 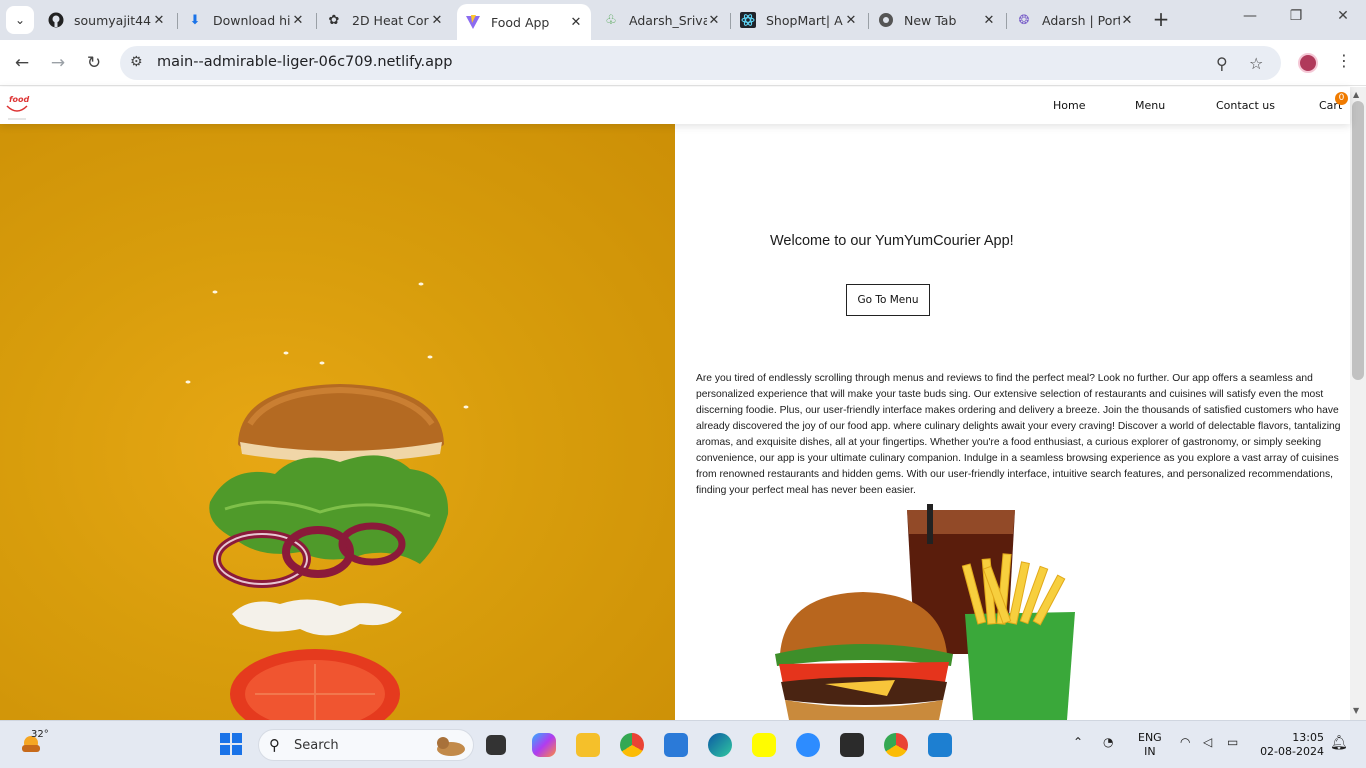 I want to click on file-explorer-icon, so click(x=588, y=745).